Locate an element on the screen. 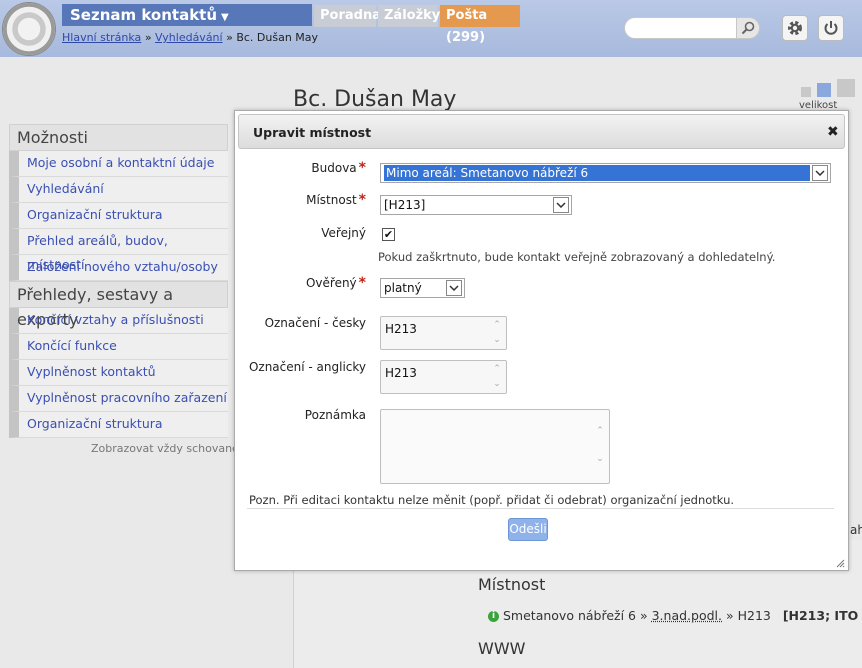 The height and width of the screenshot is (668, 862). chevron-down-icon: ▼ is located at coordinates (225, 17).